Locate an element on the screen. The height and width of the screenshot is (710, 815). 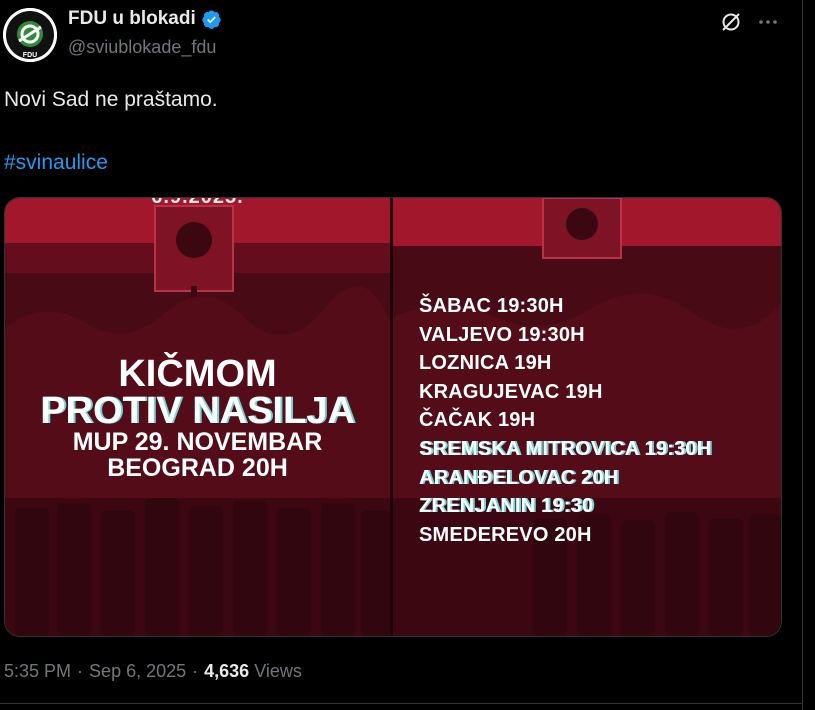
poster-subline-2: BEOGRAD 20H is located at coordinates (197, 468).